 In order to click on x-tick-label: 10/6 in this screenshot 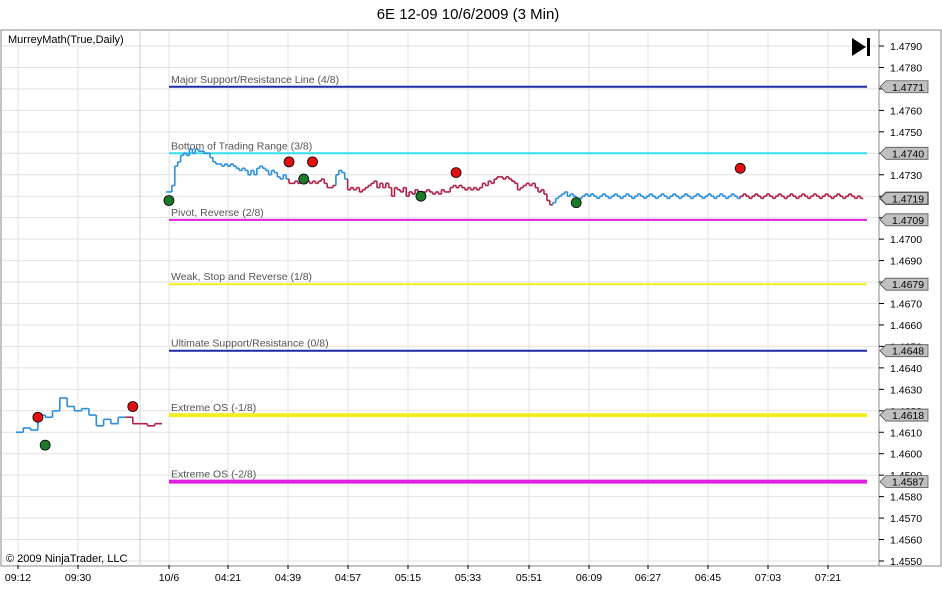, I will do `click(169, 578)`.